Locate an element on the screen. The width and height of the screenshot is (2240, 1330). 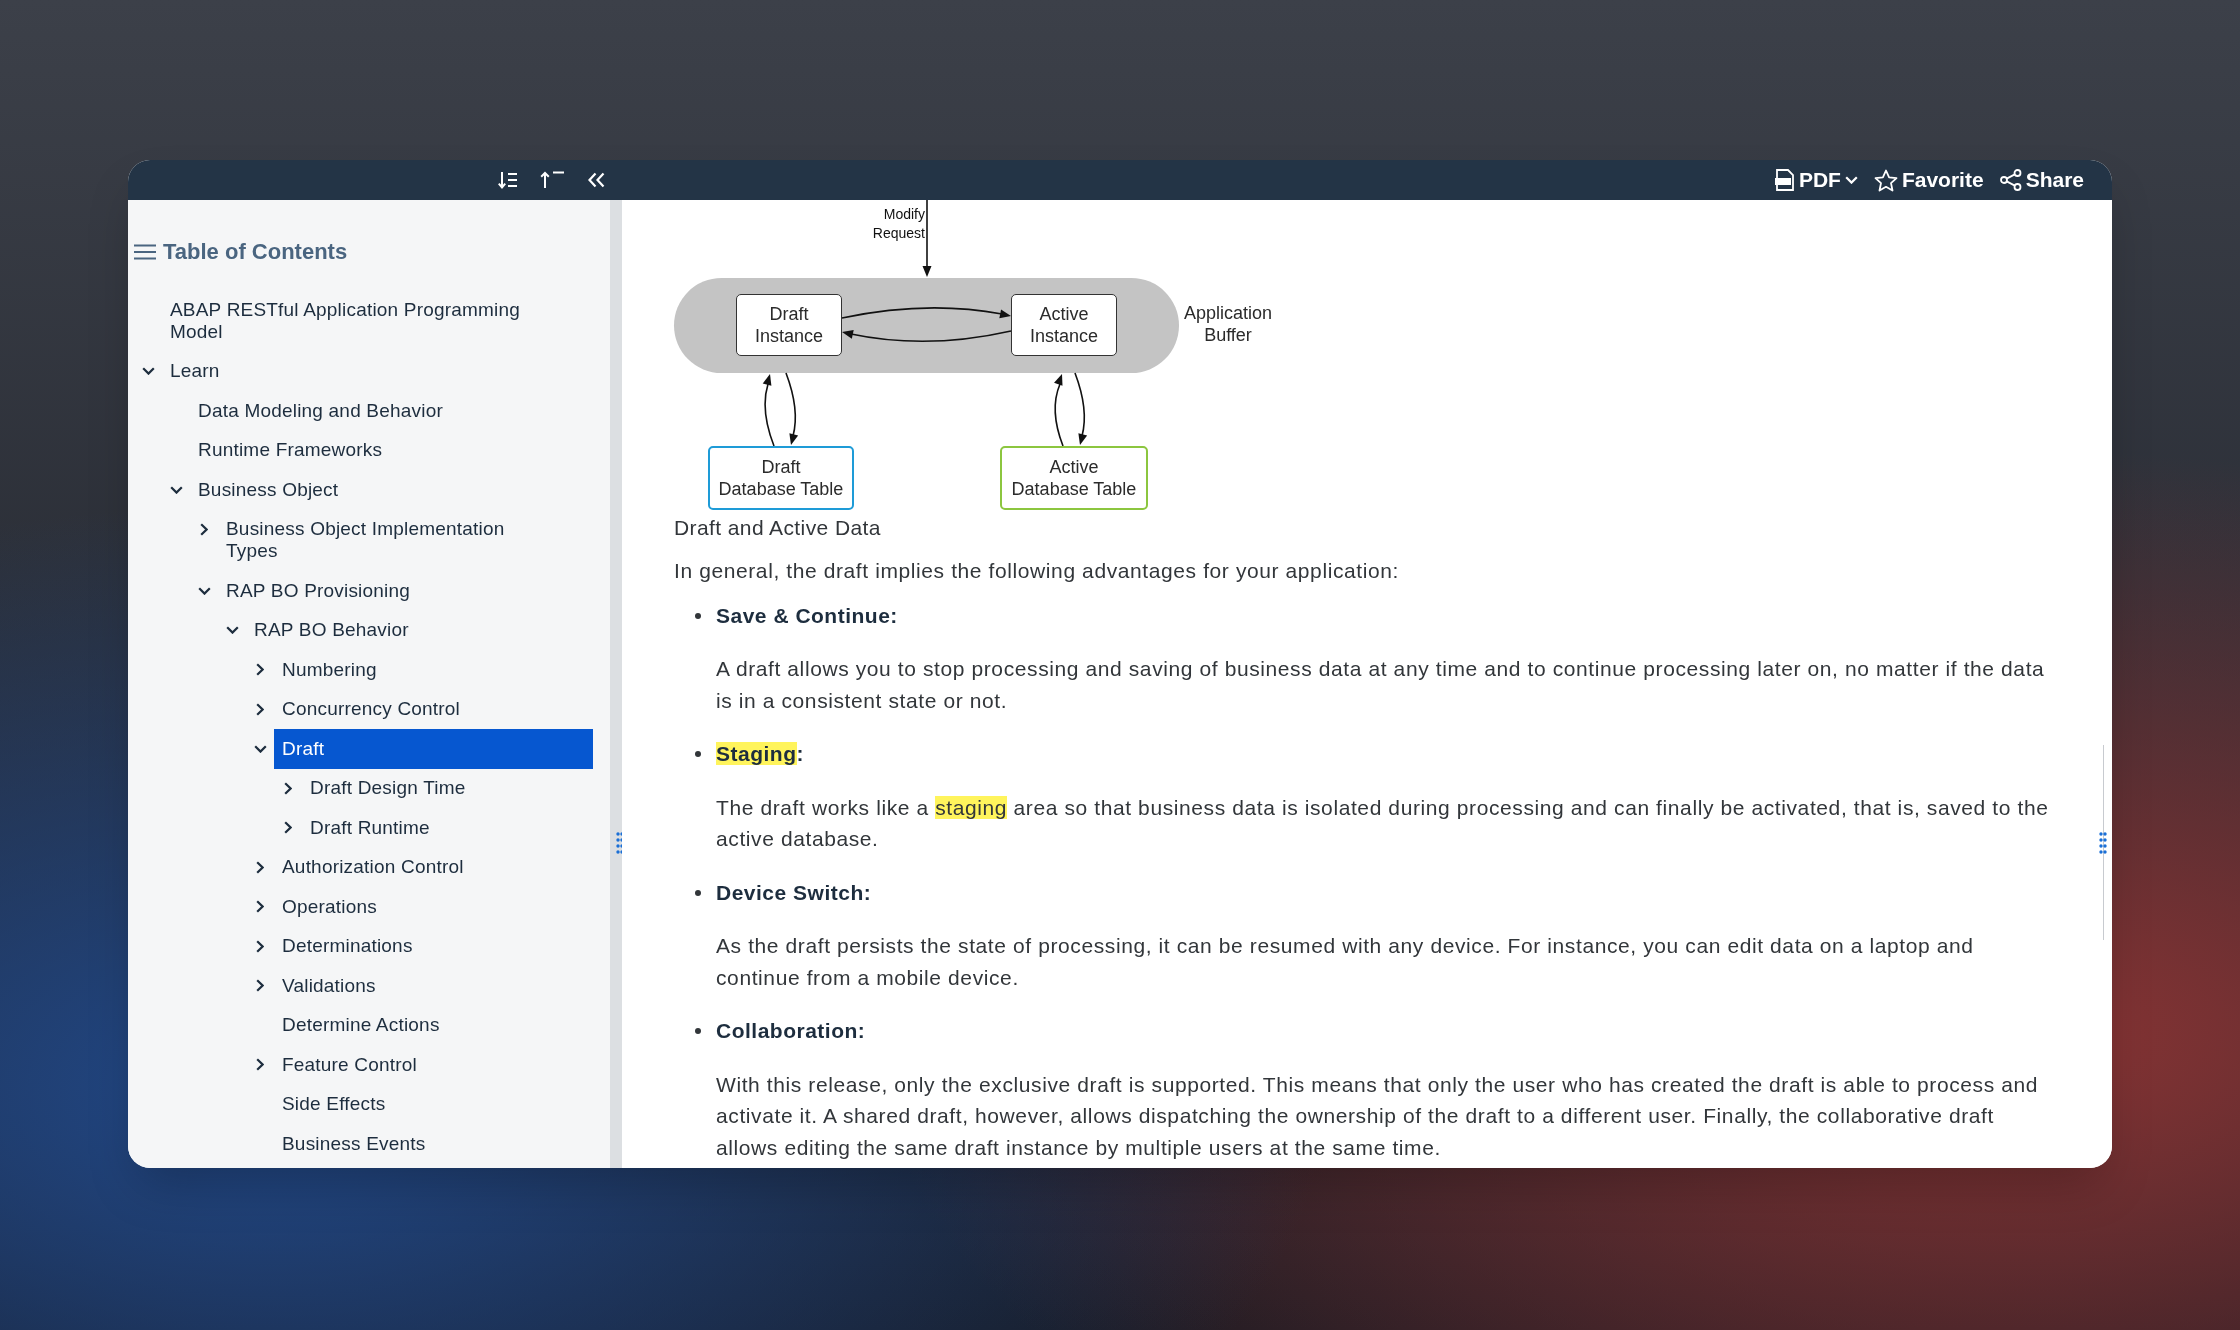
advantage-text: The draft works like a staging area so that business data is isolated during processing and can finally be activated, that is, saved to the active database. is located at coordinates (1383, 823).